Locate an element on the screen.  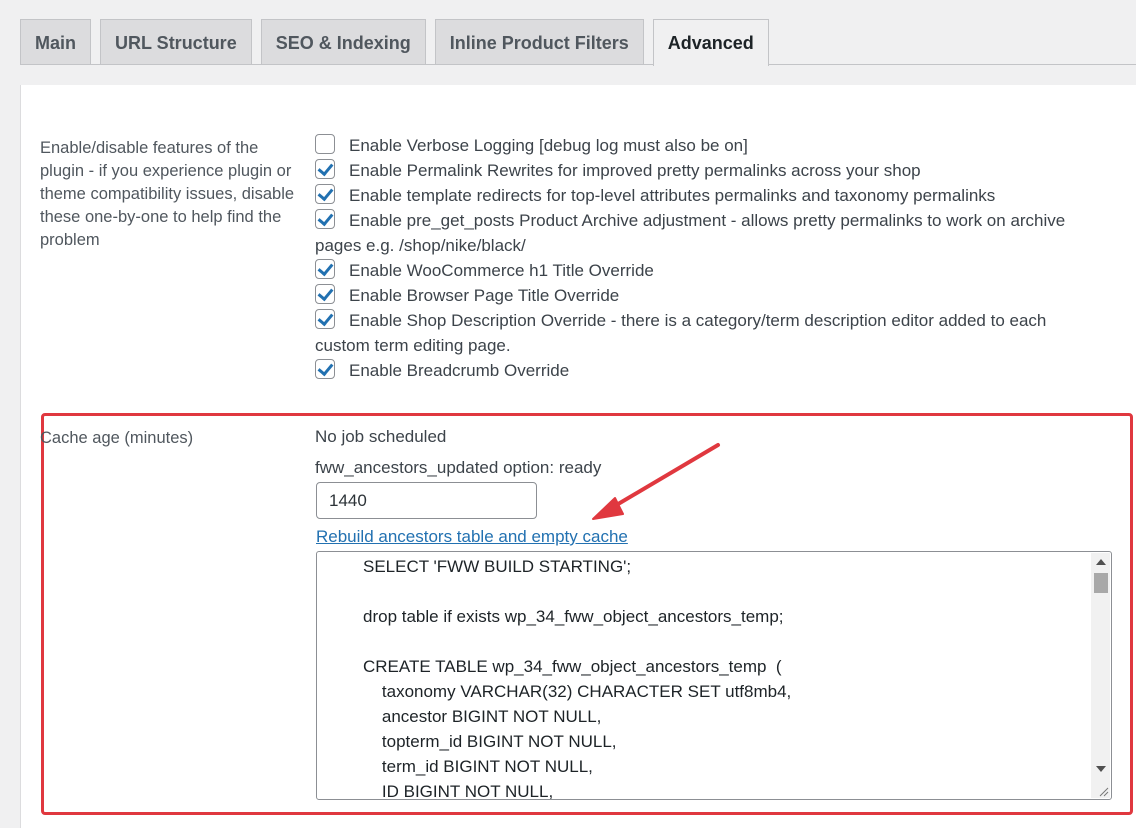
sql-line: ID BIGINT NOT NULL, is located at coordinates (458, 791).